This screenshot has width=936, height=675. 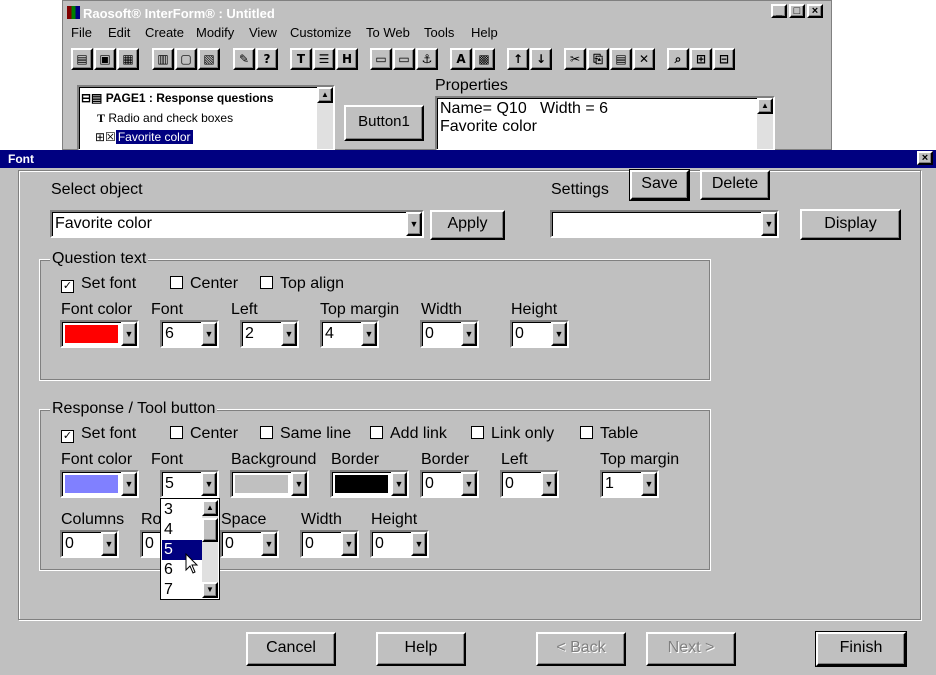 What do you see at coordinates (724, 59) in the screenshot?
I see `collapse-icon: ⊟` at bounding box center [724, 59].